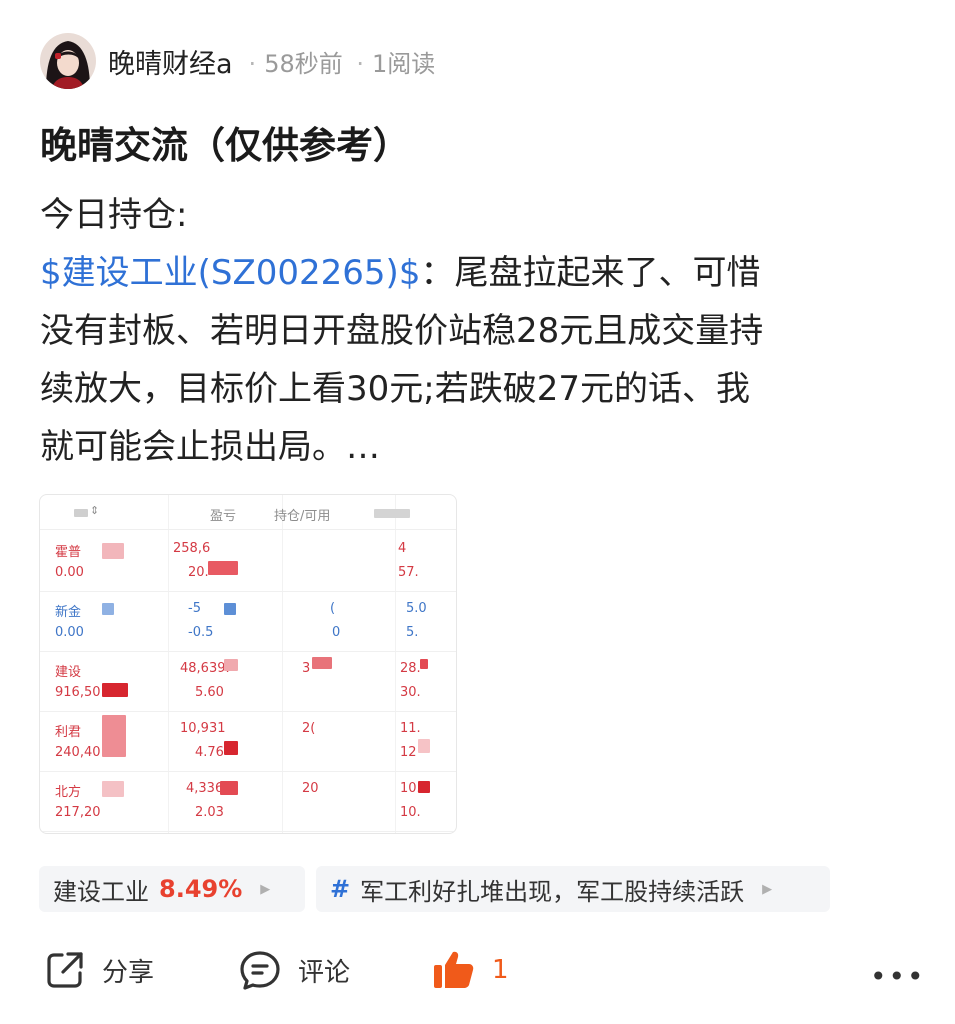  Describe the element at coordinates (248, 681) in the screenshot. I see `table-row: 建设 916,50 48,639. 5.60 3 28. 30.` at that location.